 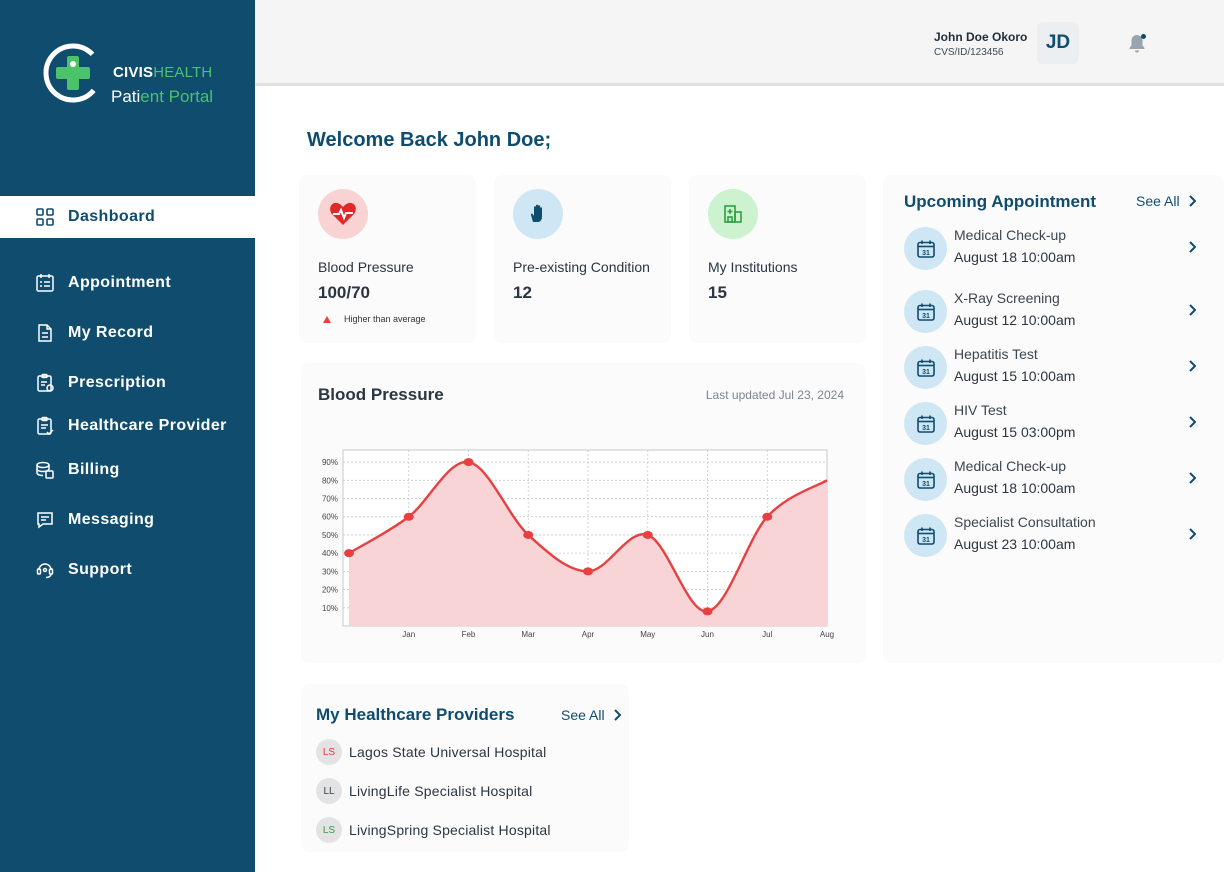 What do you see at coordinates (111, 519) in the screenshot?
I see `sidebar-item-label: Messaging` at bounding box center [111, 519].